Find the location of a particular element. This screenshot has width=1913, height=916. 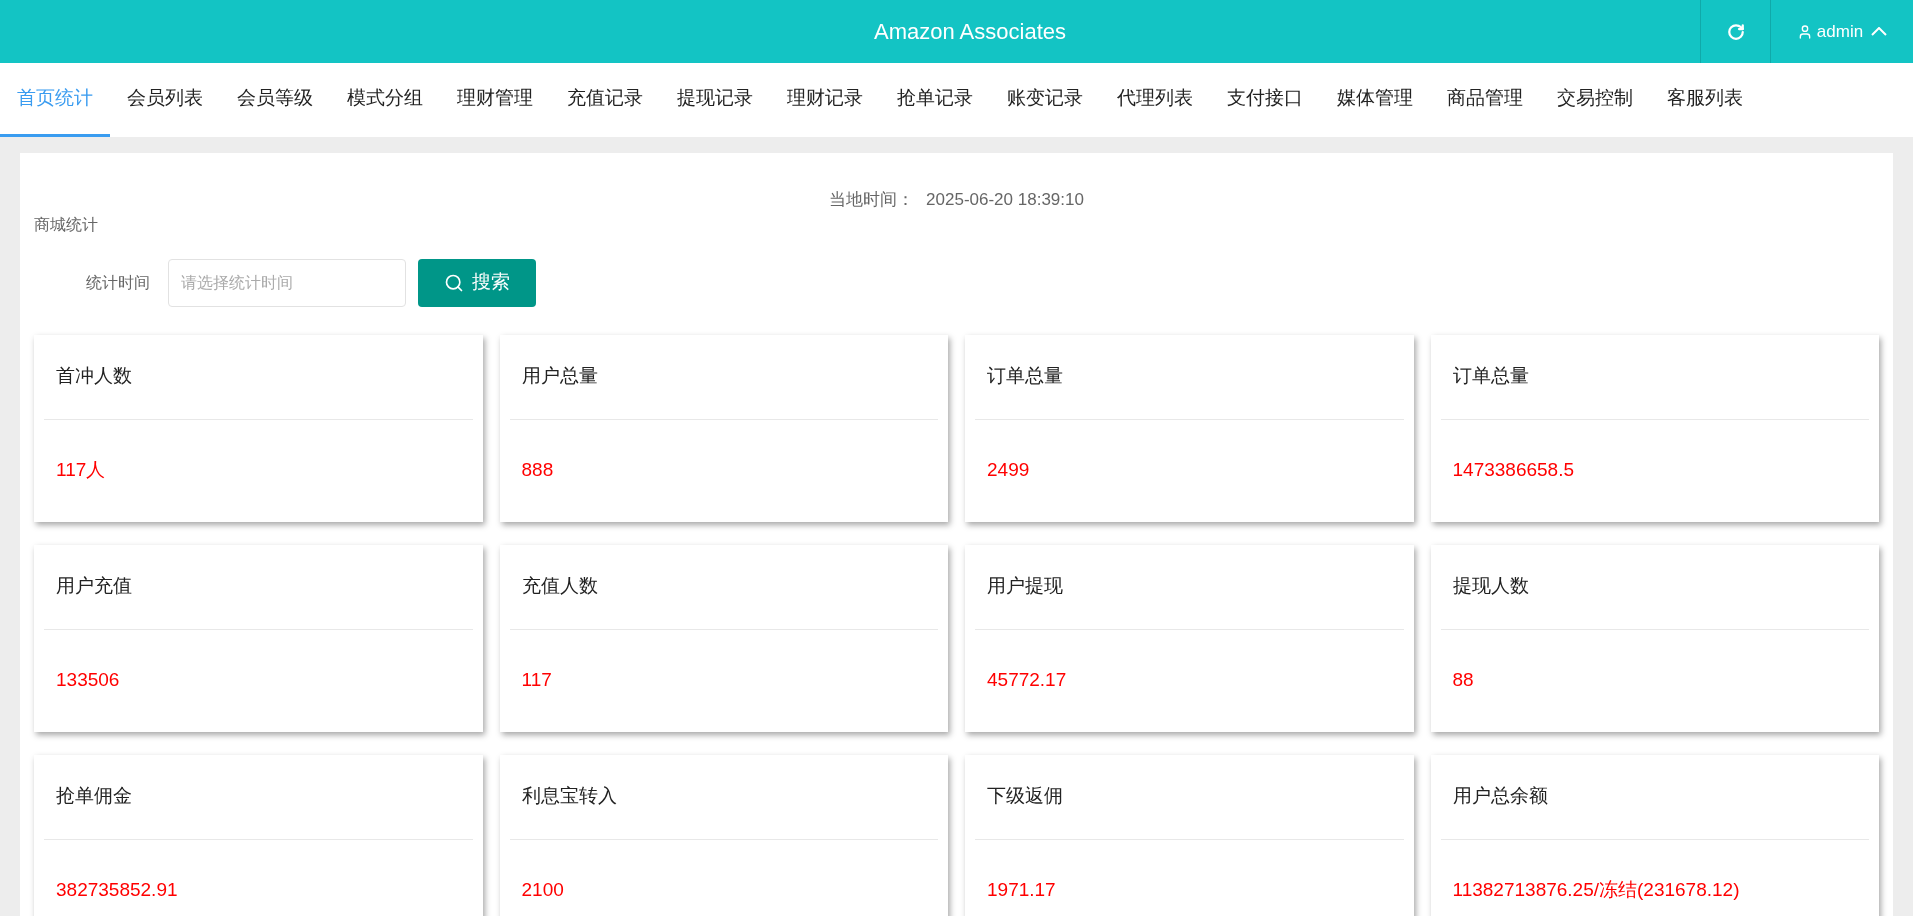

card-value: 133506 is located at coordinates (88, 680).